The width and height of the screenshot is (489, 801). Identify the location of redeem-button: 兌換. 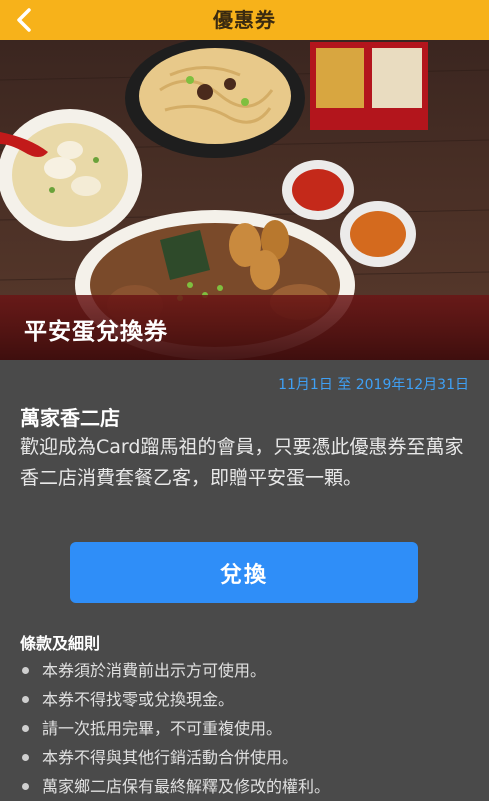
(244, 572).